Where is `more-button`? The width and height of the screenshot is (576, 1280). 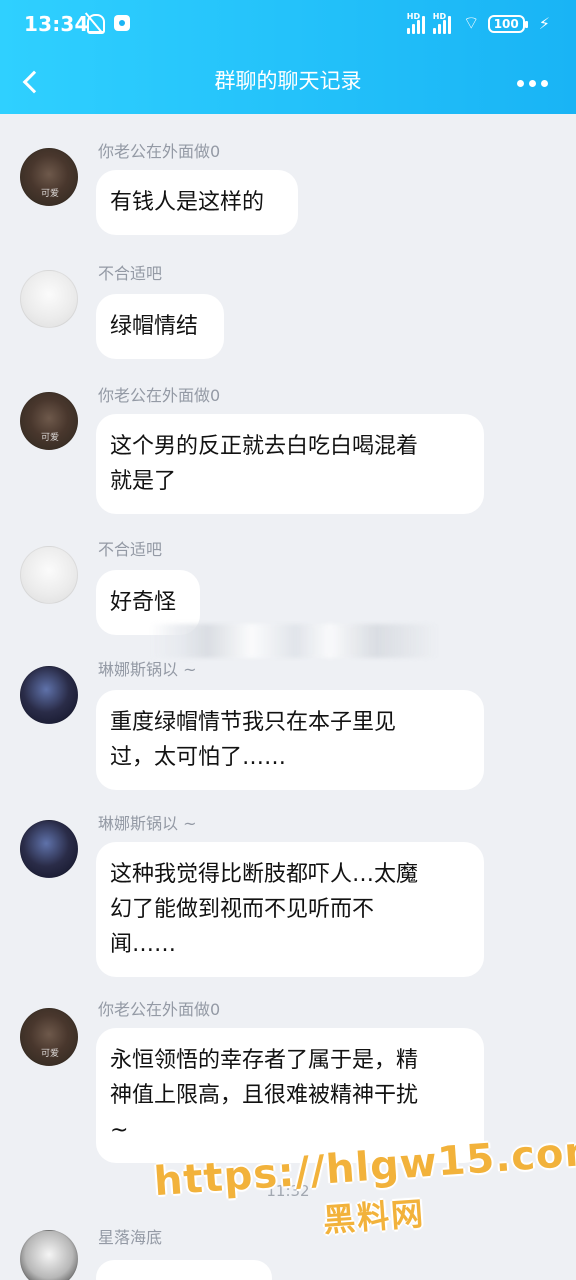 more-button is located at coordinates (532, 83).